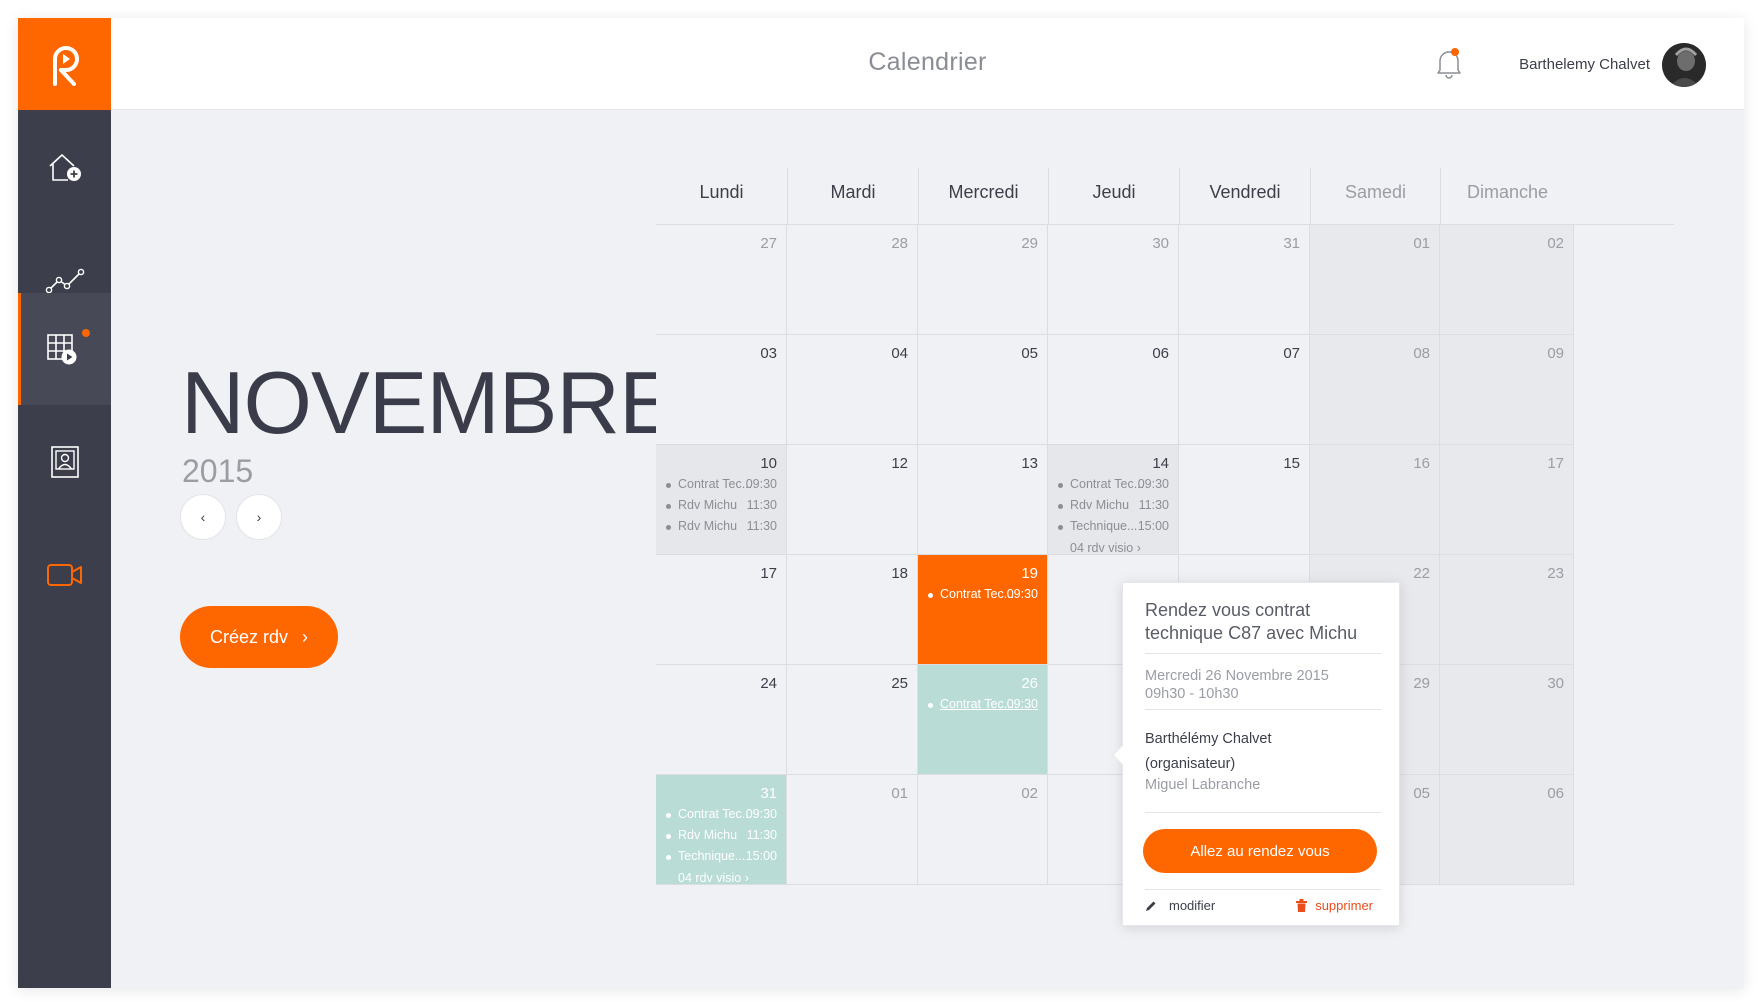  Describe the element at coordinates (899, 463) in the screenshot. I see `day-number: 12` at that location.